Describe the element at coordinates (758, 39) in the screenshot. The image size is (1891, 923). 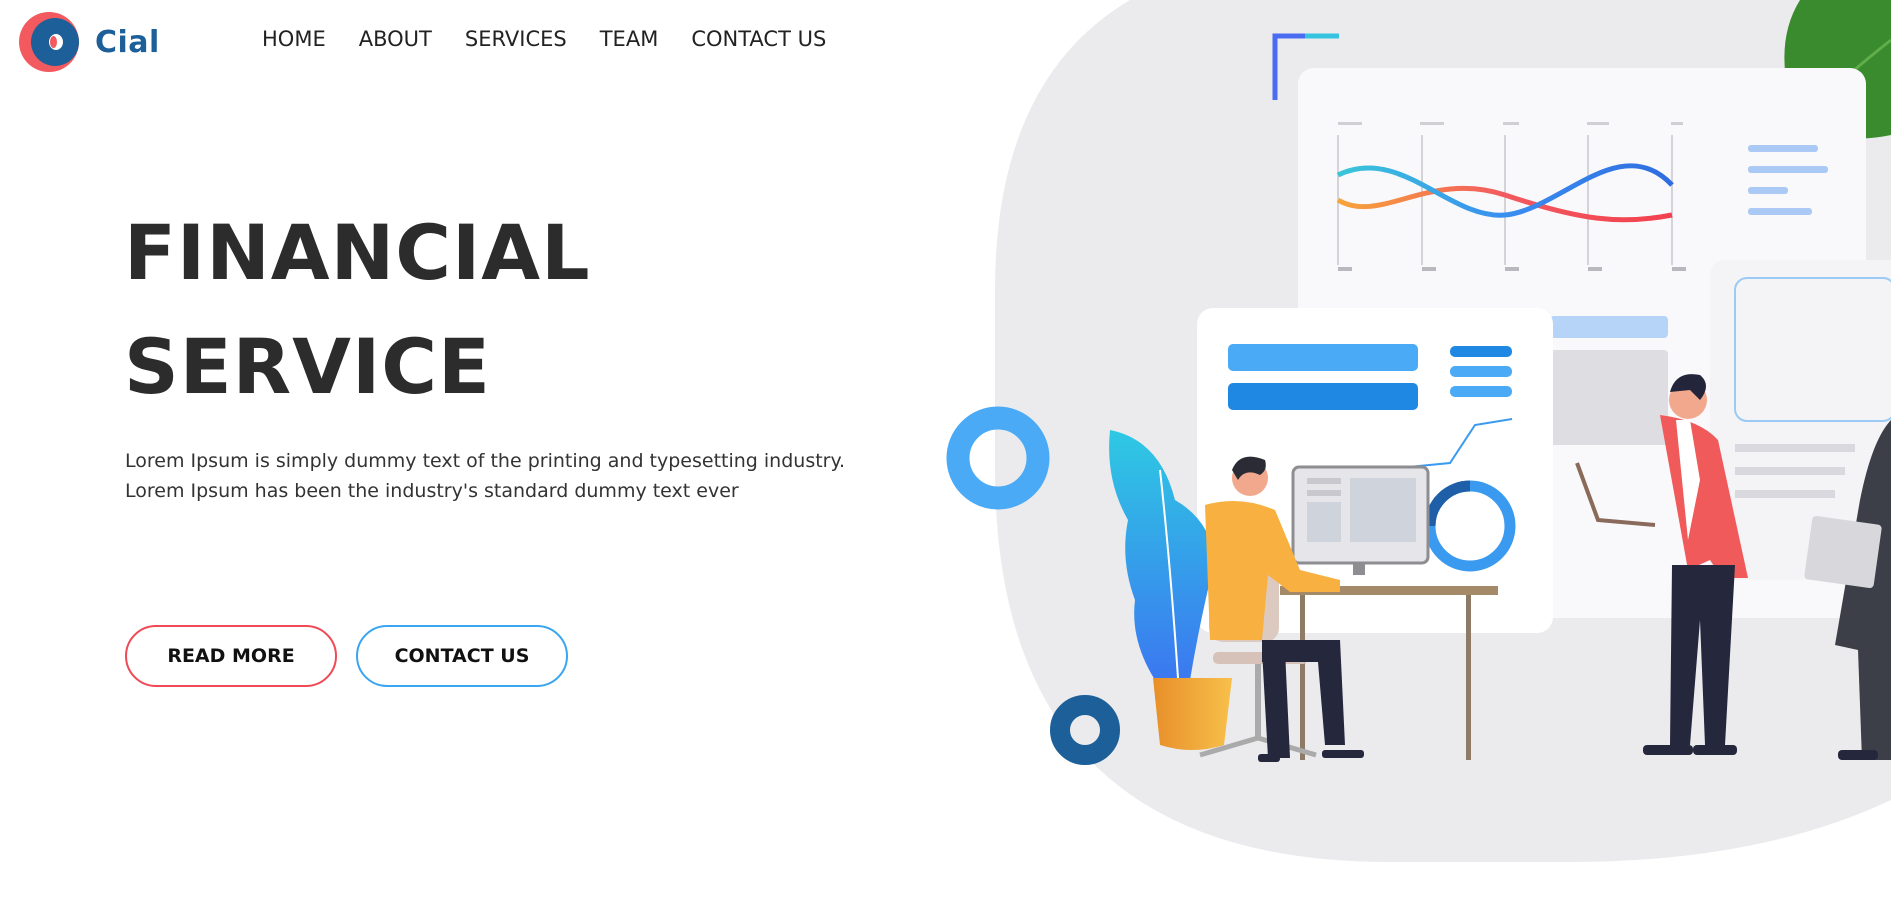
I see `nav-item-contact: CONTACT US` at that location.